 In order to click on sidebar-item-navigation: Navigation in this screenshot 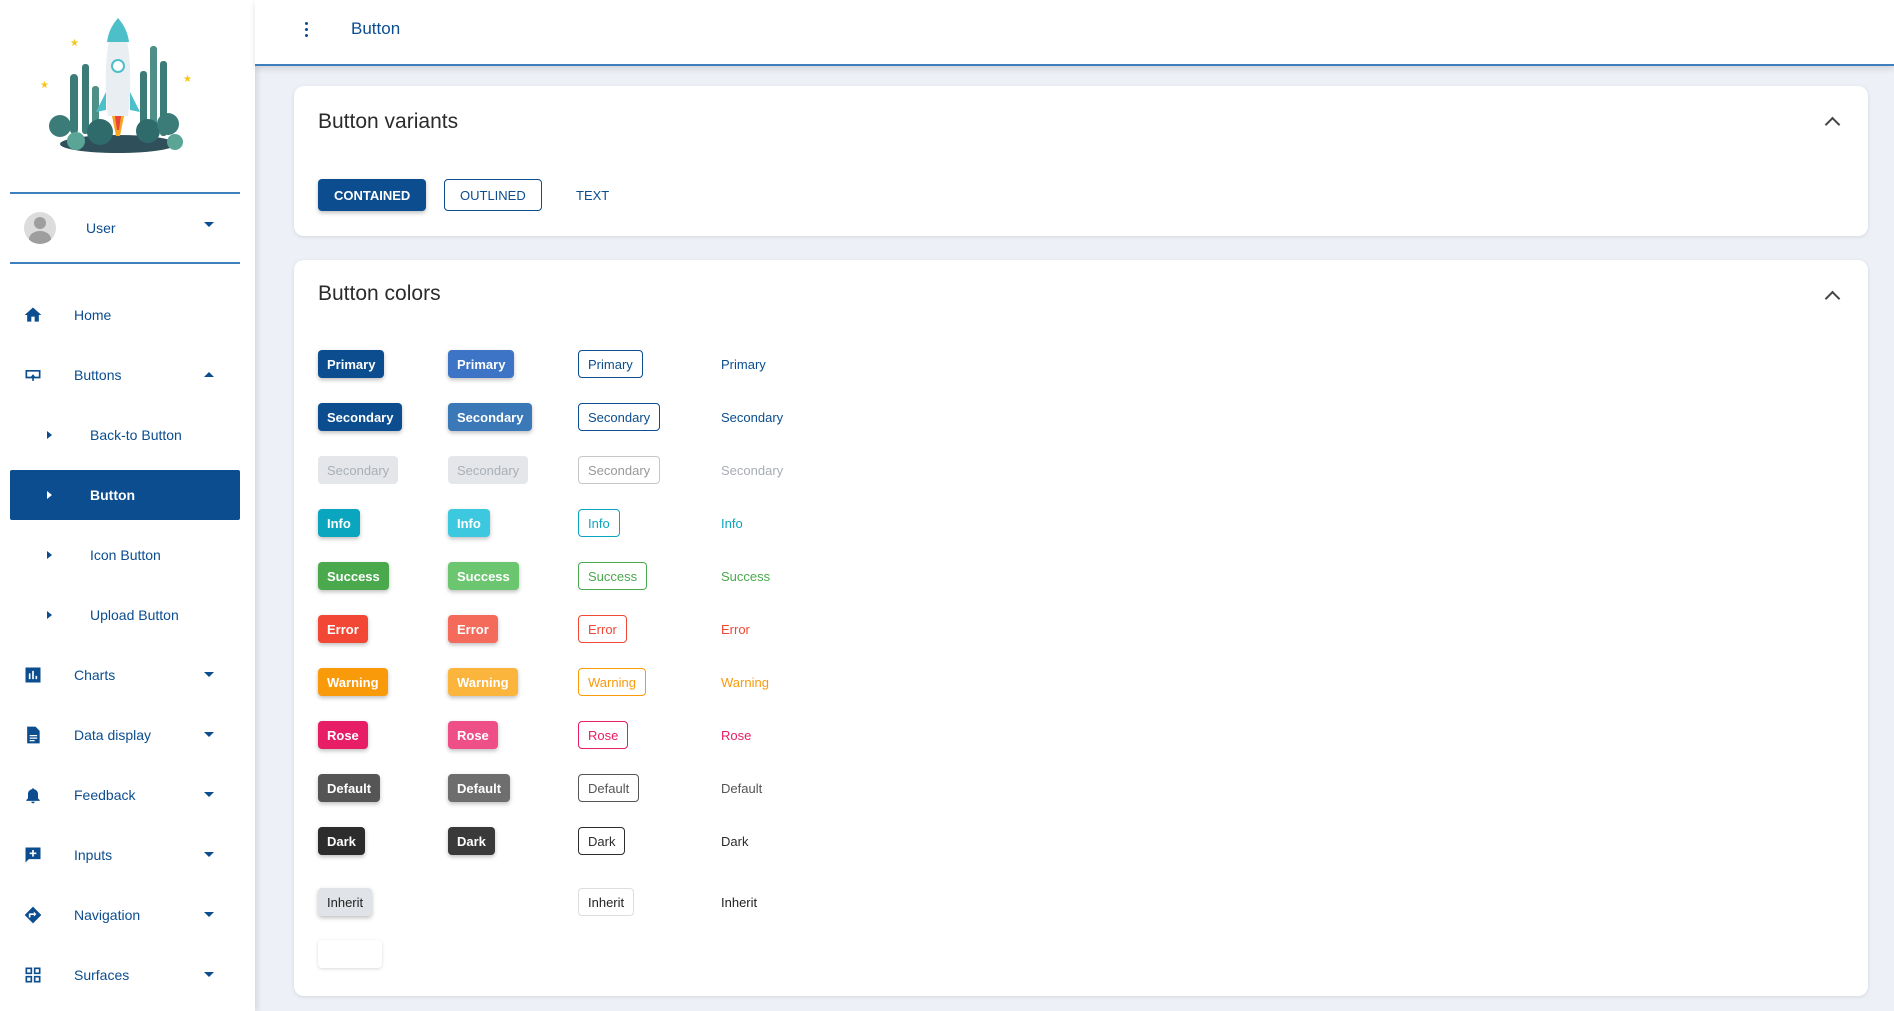, I will do `click(125, 915)`.